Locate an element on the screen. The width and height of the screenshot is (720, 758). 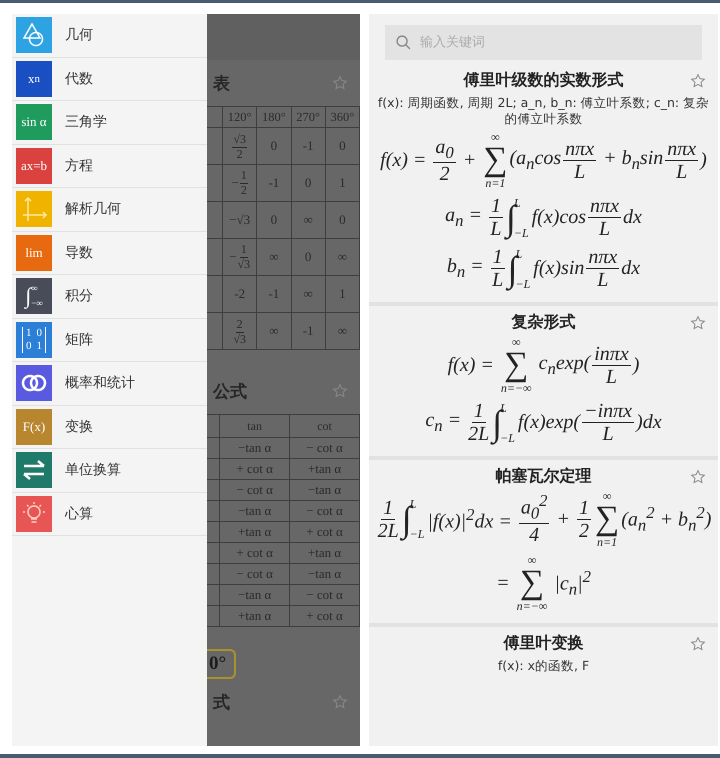
formula-icon: F(x) is located at coordinates (34, 426).